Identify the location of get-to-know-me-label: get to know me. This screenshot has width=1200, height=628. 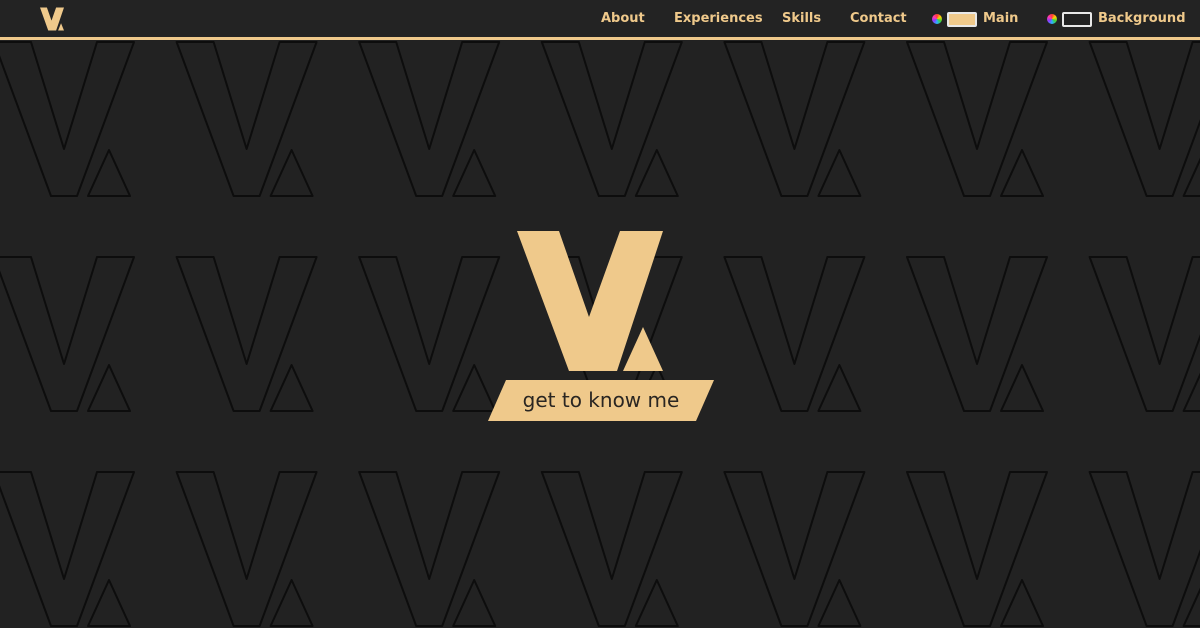
(601, 400).